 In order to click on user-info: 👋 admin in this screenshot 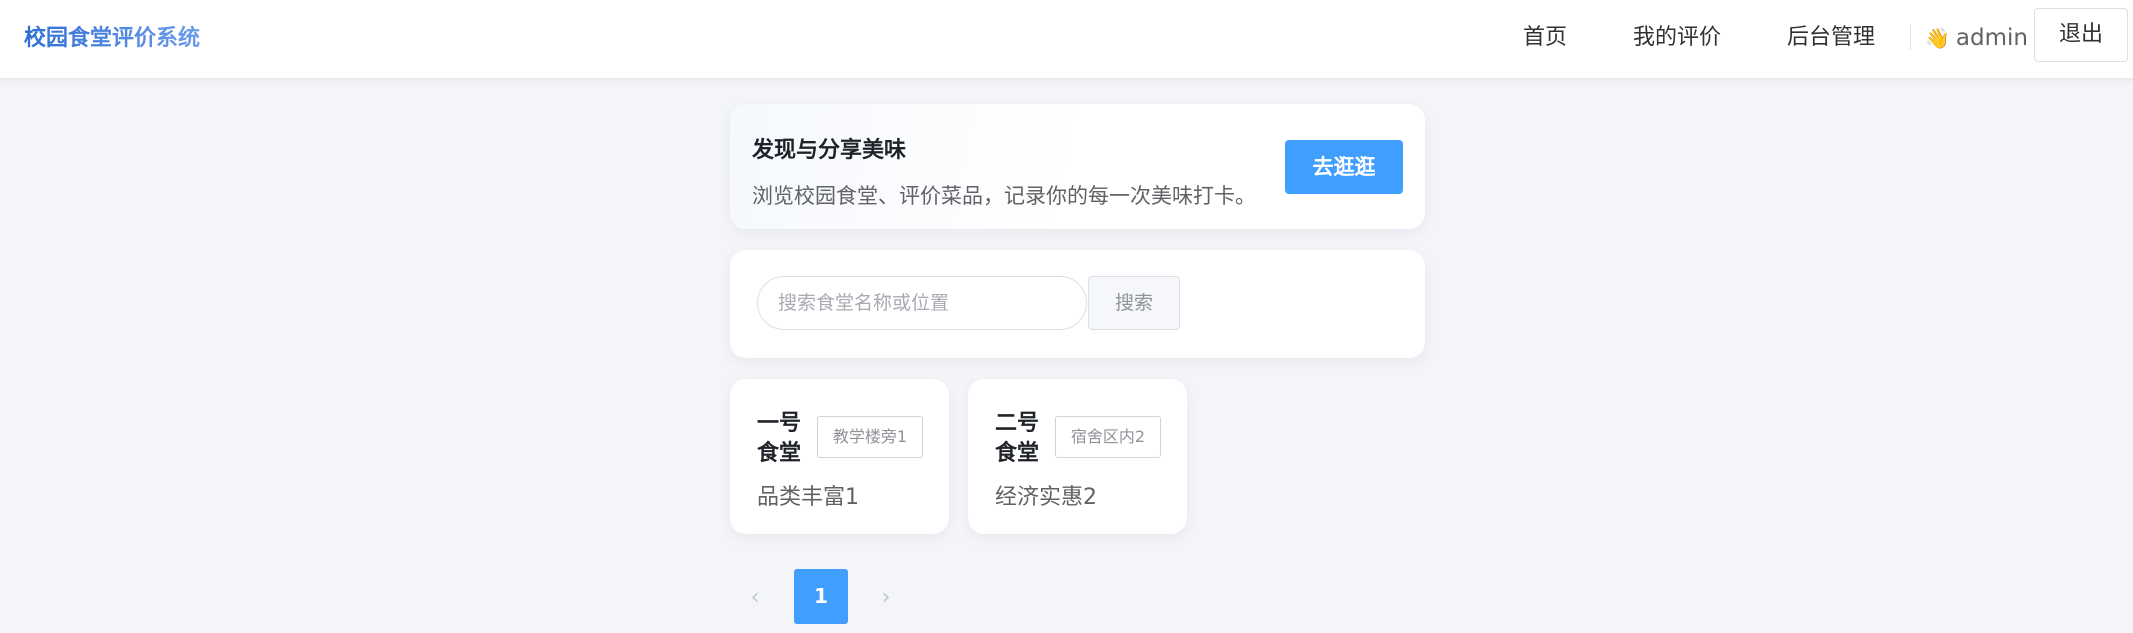, I will do `click(1976, 38)`.